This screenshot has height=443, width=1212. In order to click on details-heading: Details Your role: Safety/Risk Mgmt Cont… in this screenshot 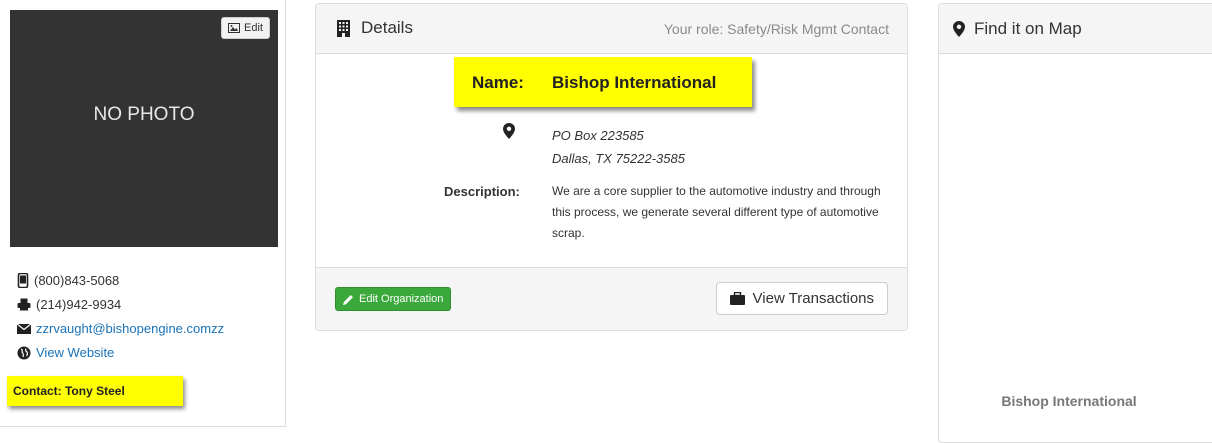, I will do `click(611, 29)`.